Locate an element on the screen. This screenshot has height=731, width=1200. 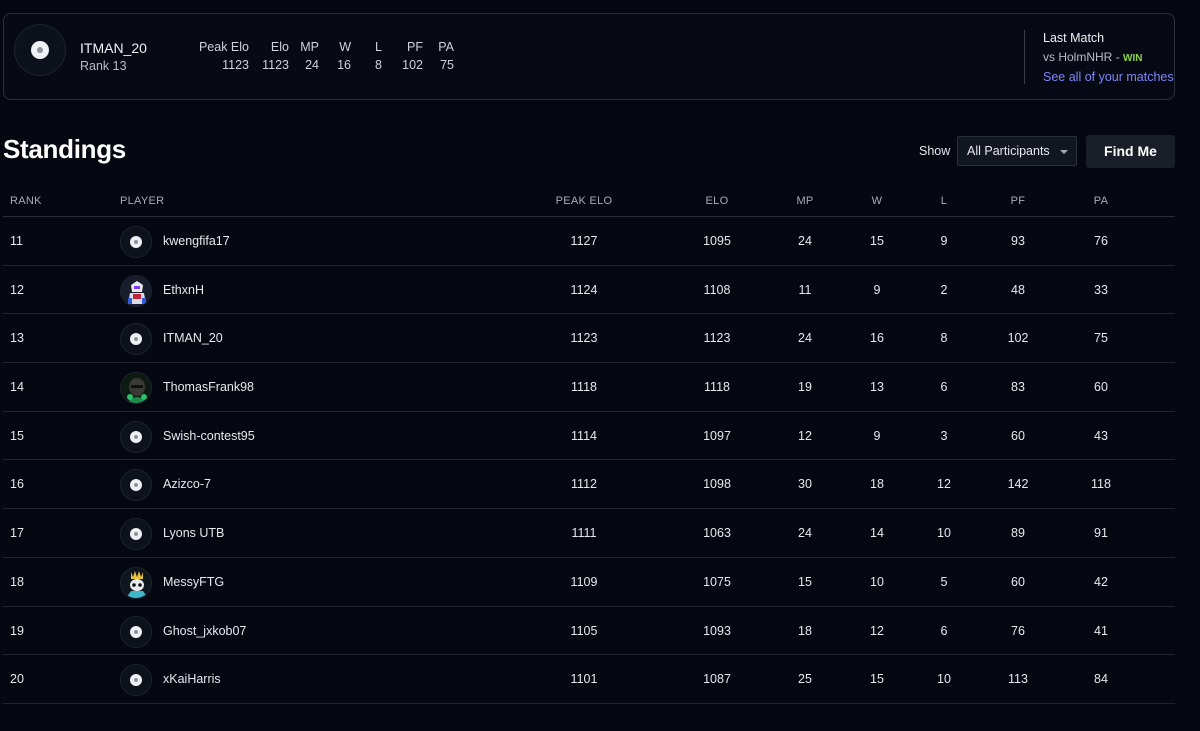
table-row: 15 Swish-contest95 1114 1097 12 9 3 60 43 is located at coordinates (589, 436).